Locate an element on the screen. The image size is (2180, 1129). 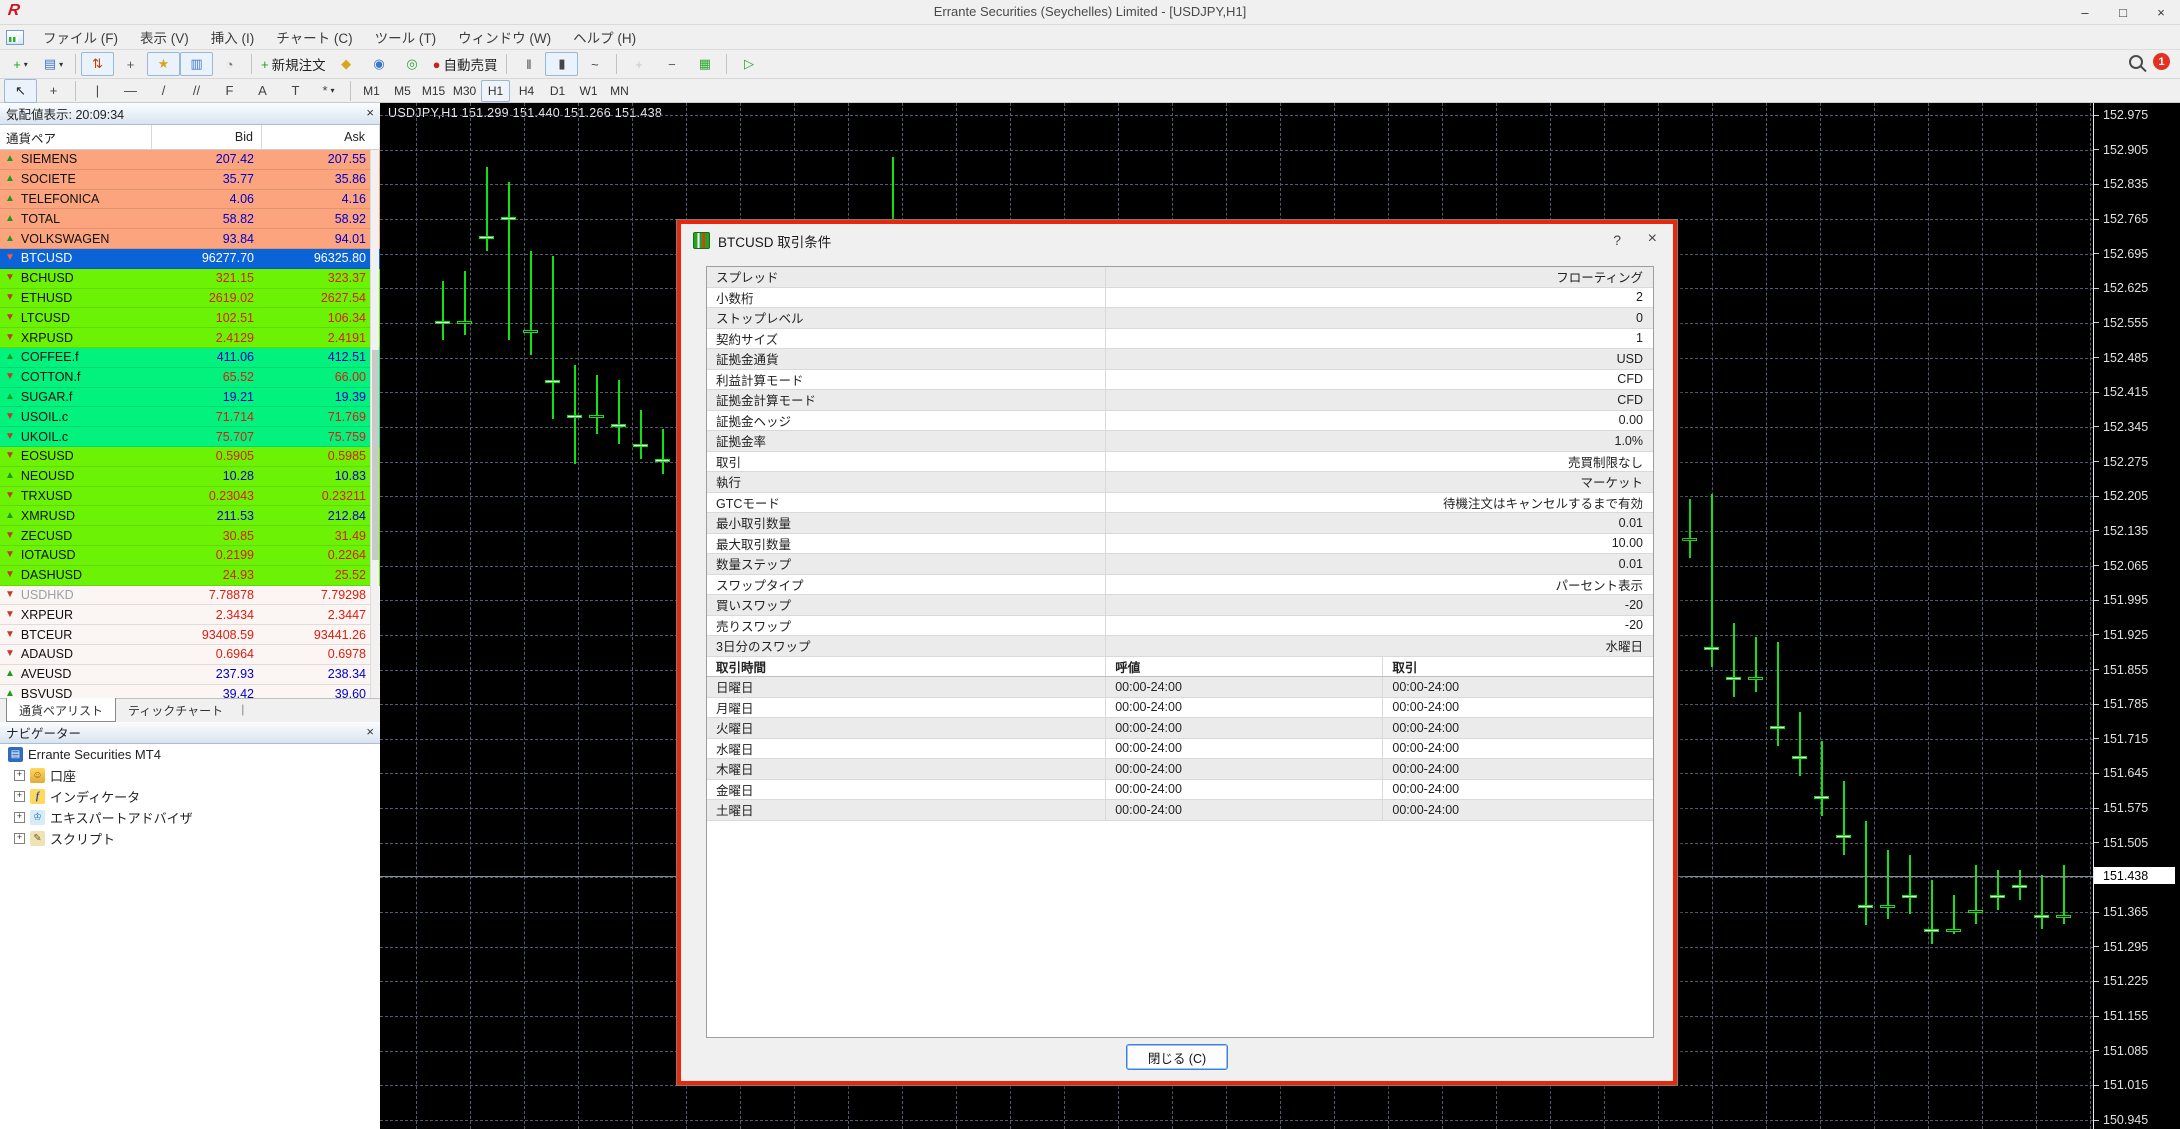
market-watch-row-sugar.f: ▲ SUGAR.f 19.21 19.39 is located at coordinates (190, 397).